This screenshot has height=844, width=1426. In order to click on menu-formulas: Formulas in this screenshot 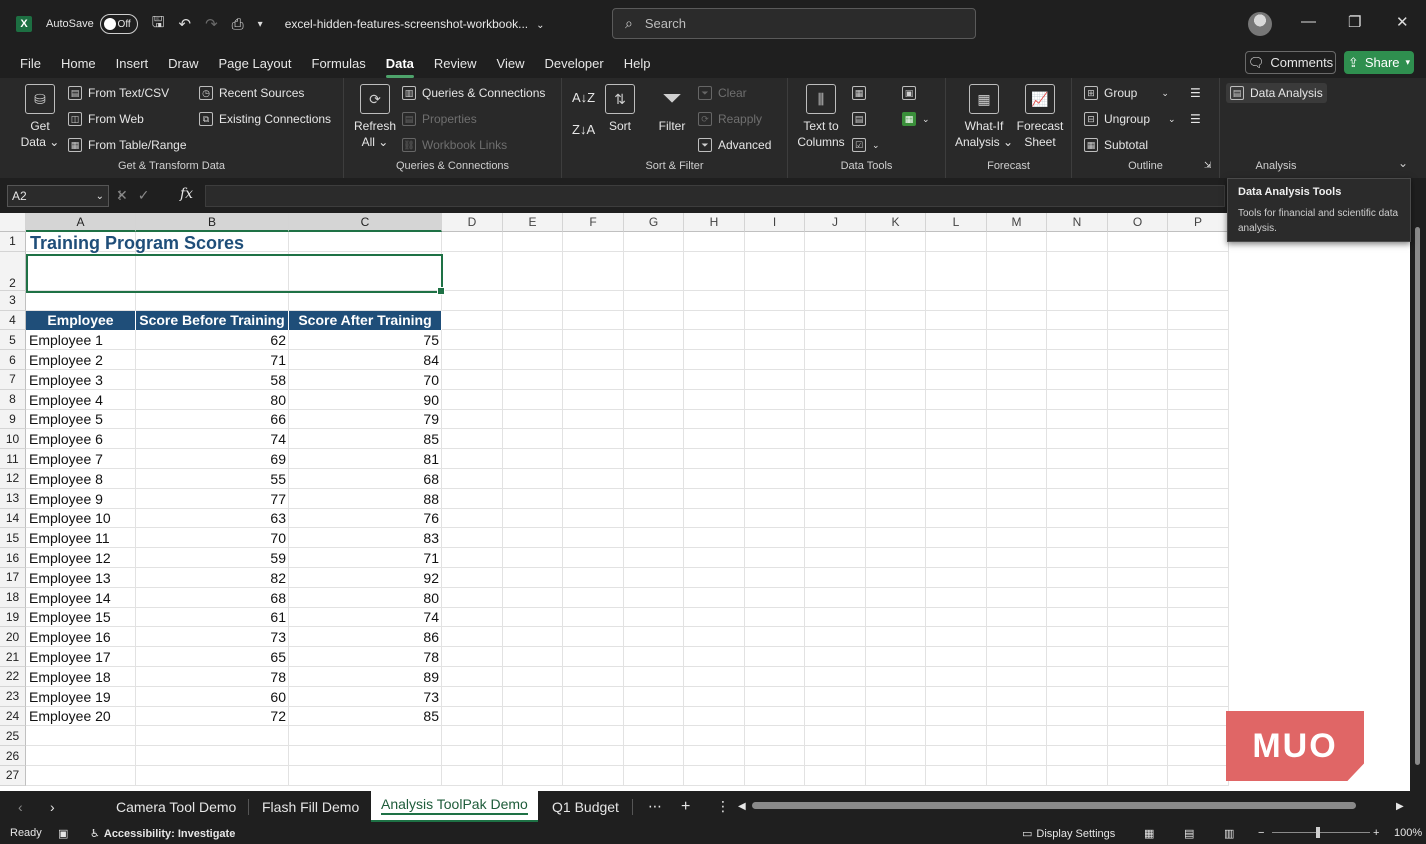, I will do `click(339, 63)`.